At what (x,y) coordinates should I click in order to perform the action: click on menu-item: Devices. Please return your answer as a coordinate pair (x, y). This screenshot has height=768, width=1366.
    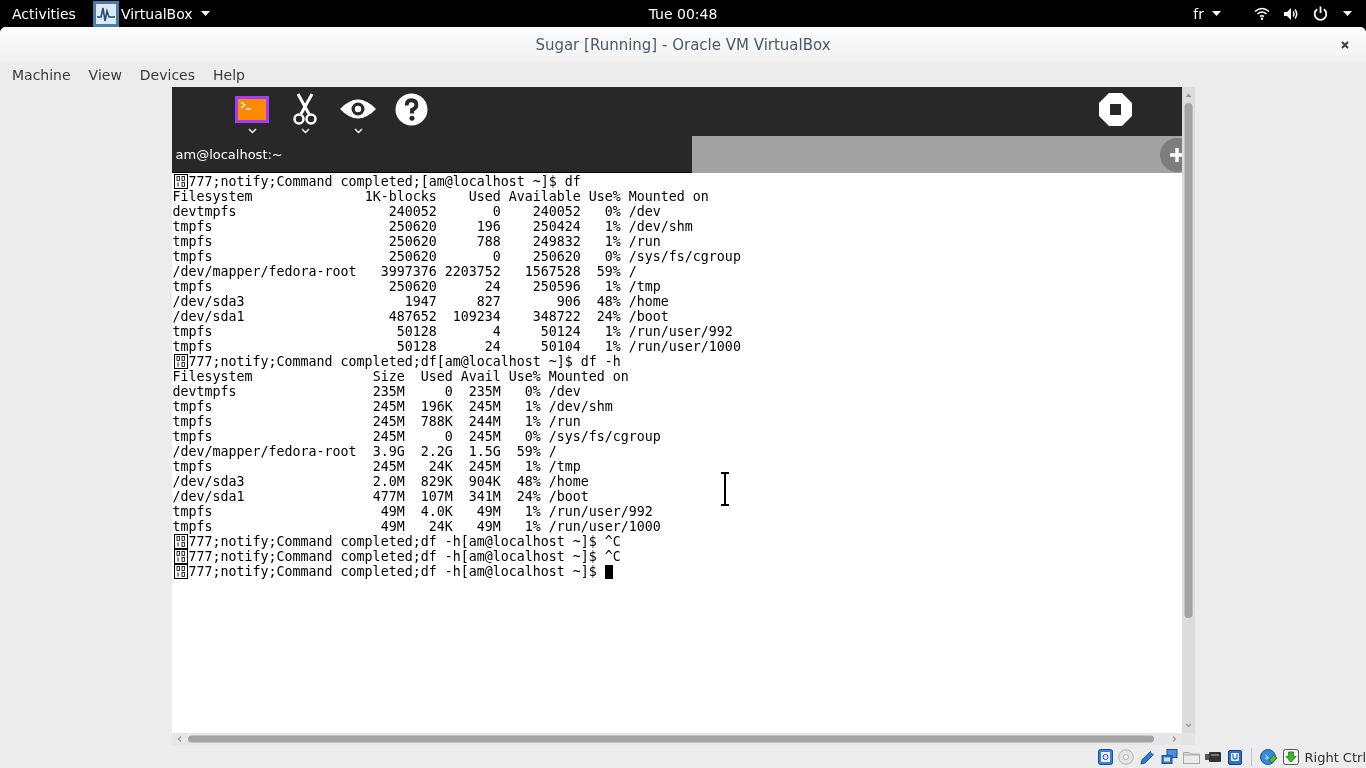
    Looking at the image, I should click on (167, 74).